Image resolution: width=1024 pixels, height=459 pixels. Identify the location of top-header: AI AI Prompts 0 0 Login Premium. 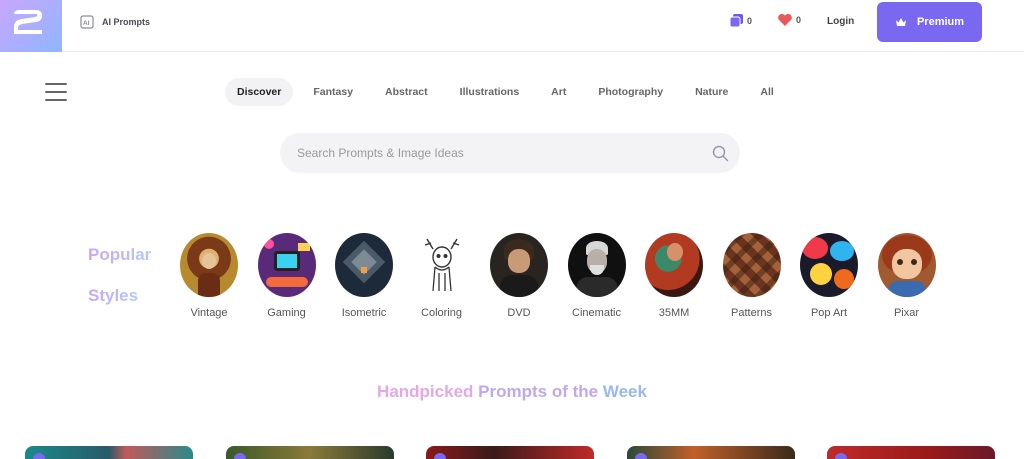
(512, 26).